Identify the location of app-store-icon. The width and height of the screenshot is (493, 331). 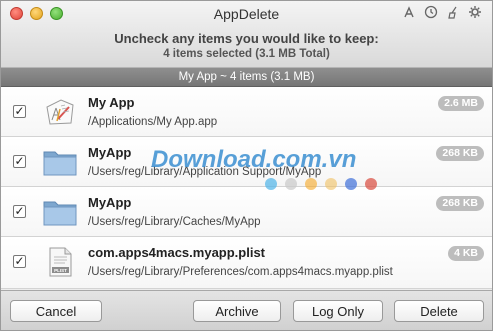
(409, 12).